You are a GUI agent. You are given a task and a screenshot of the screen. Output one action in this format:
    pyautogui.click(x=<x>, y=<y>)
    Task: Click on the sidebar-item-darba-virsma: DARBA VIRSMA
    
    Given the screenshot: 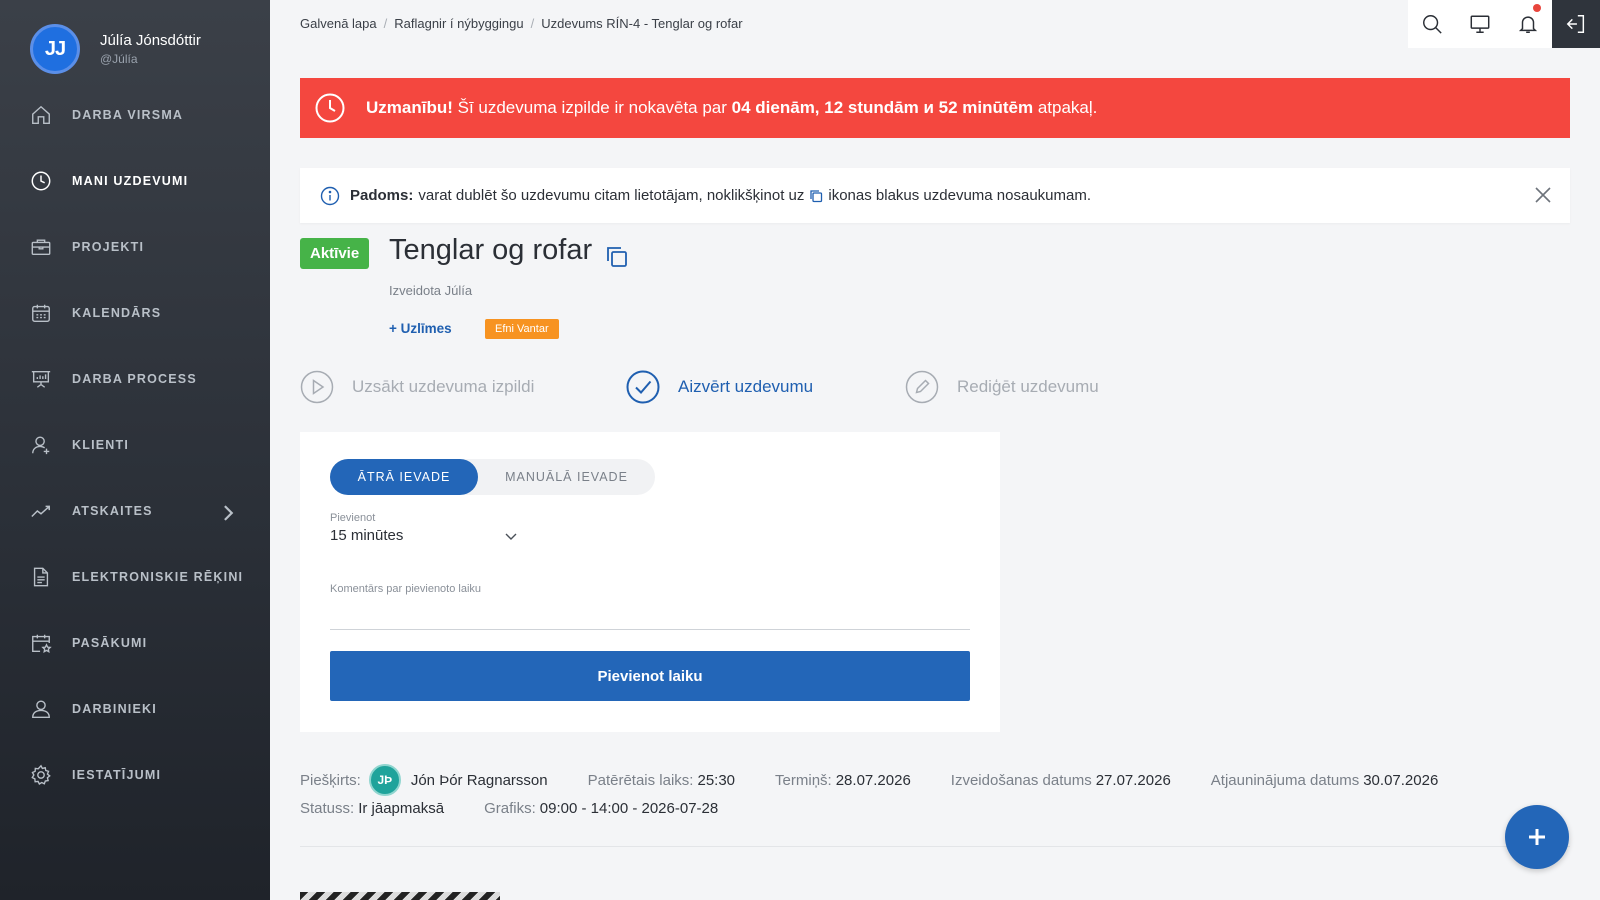 What is the action you would take?
    pyautogui.click(x=135, y=115)
    